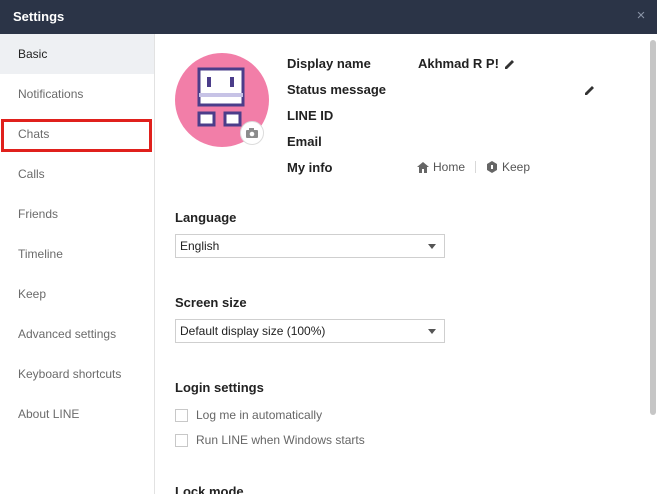 The width and height of the screenshot is (657, 494). I want to click on auto-login-option: Log me in automatically, so click(248, 415).